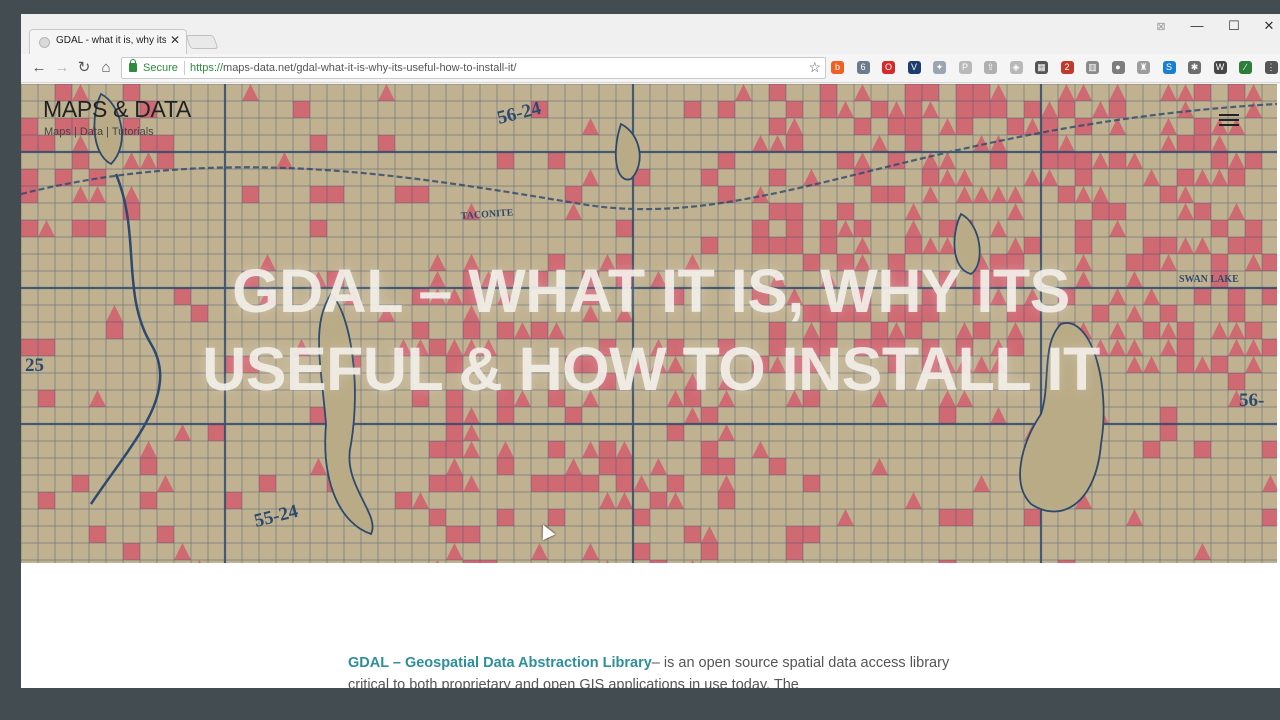 The image size is (1280, 720). Describe the element at coordinates (1194, 67) in the screenshot. I see `bug-icon: ✱` at that location.